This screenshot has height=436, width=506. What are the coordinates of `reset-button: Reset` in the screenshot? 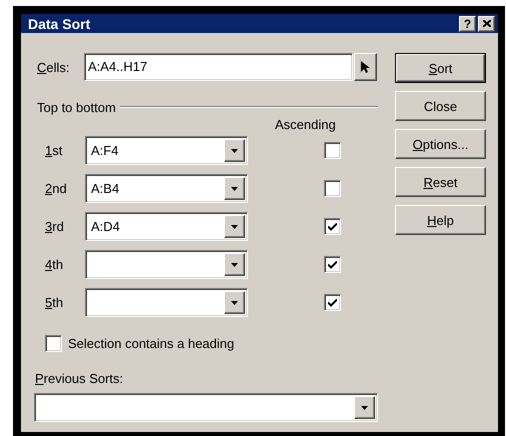 It's located at (440, 182).